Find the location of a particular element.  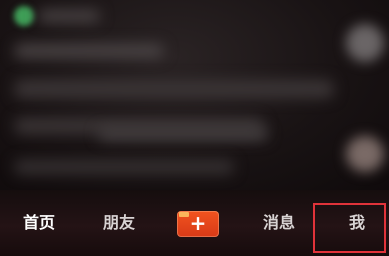

tab-messages: 消息 is located at coordinates (279, 223).